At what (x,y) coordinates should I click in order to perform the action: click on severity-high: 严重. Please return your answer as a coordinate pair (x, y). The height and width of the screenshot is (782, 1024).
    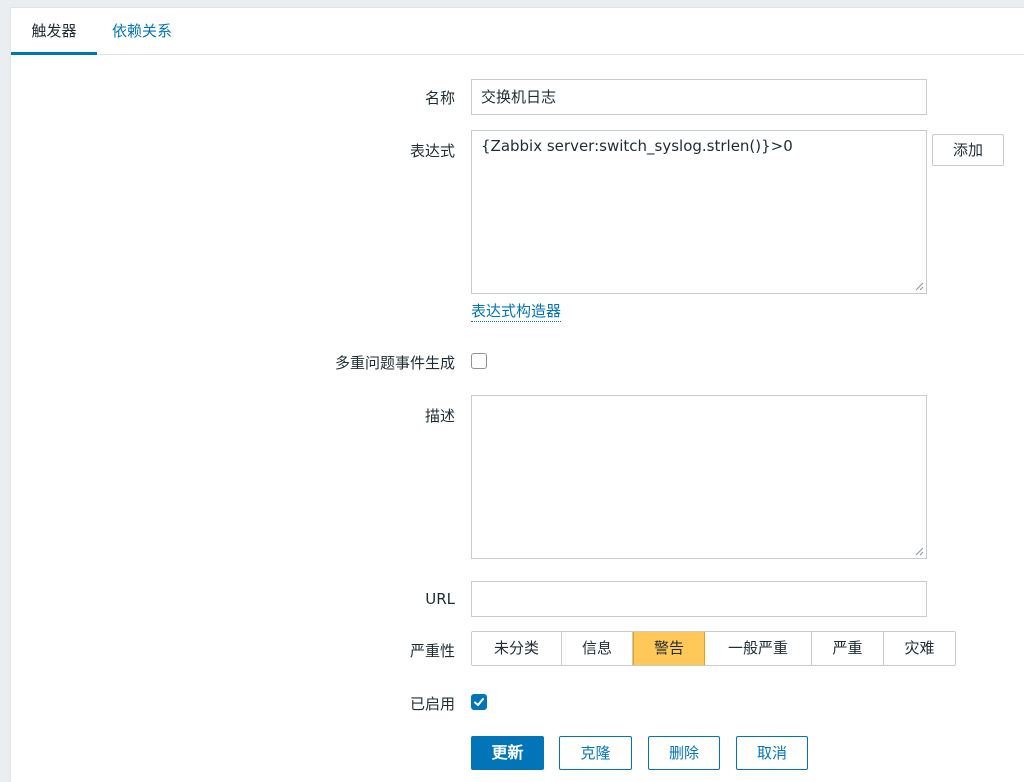
    Looking at the image, I should click on (848, 648).